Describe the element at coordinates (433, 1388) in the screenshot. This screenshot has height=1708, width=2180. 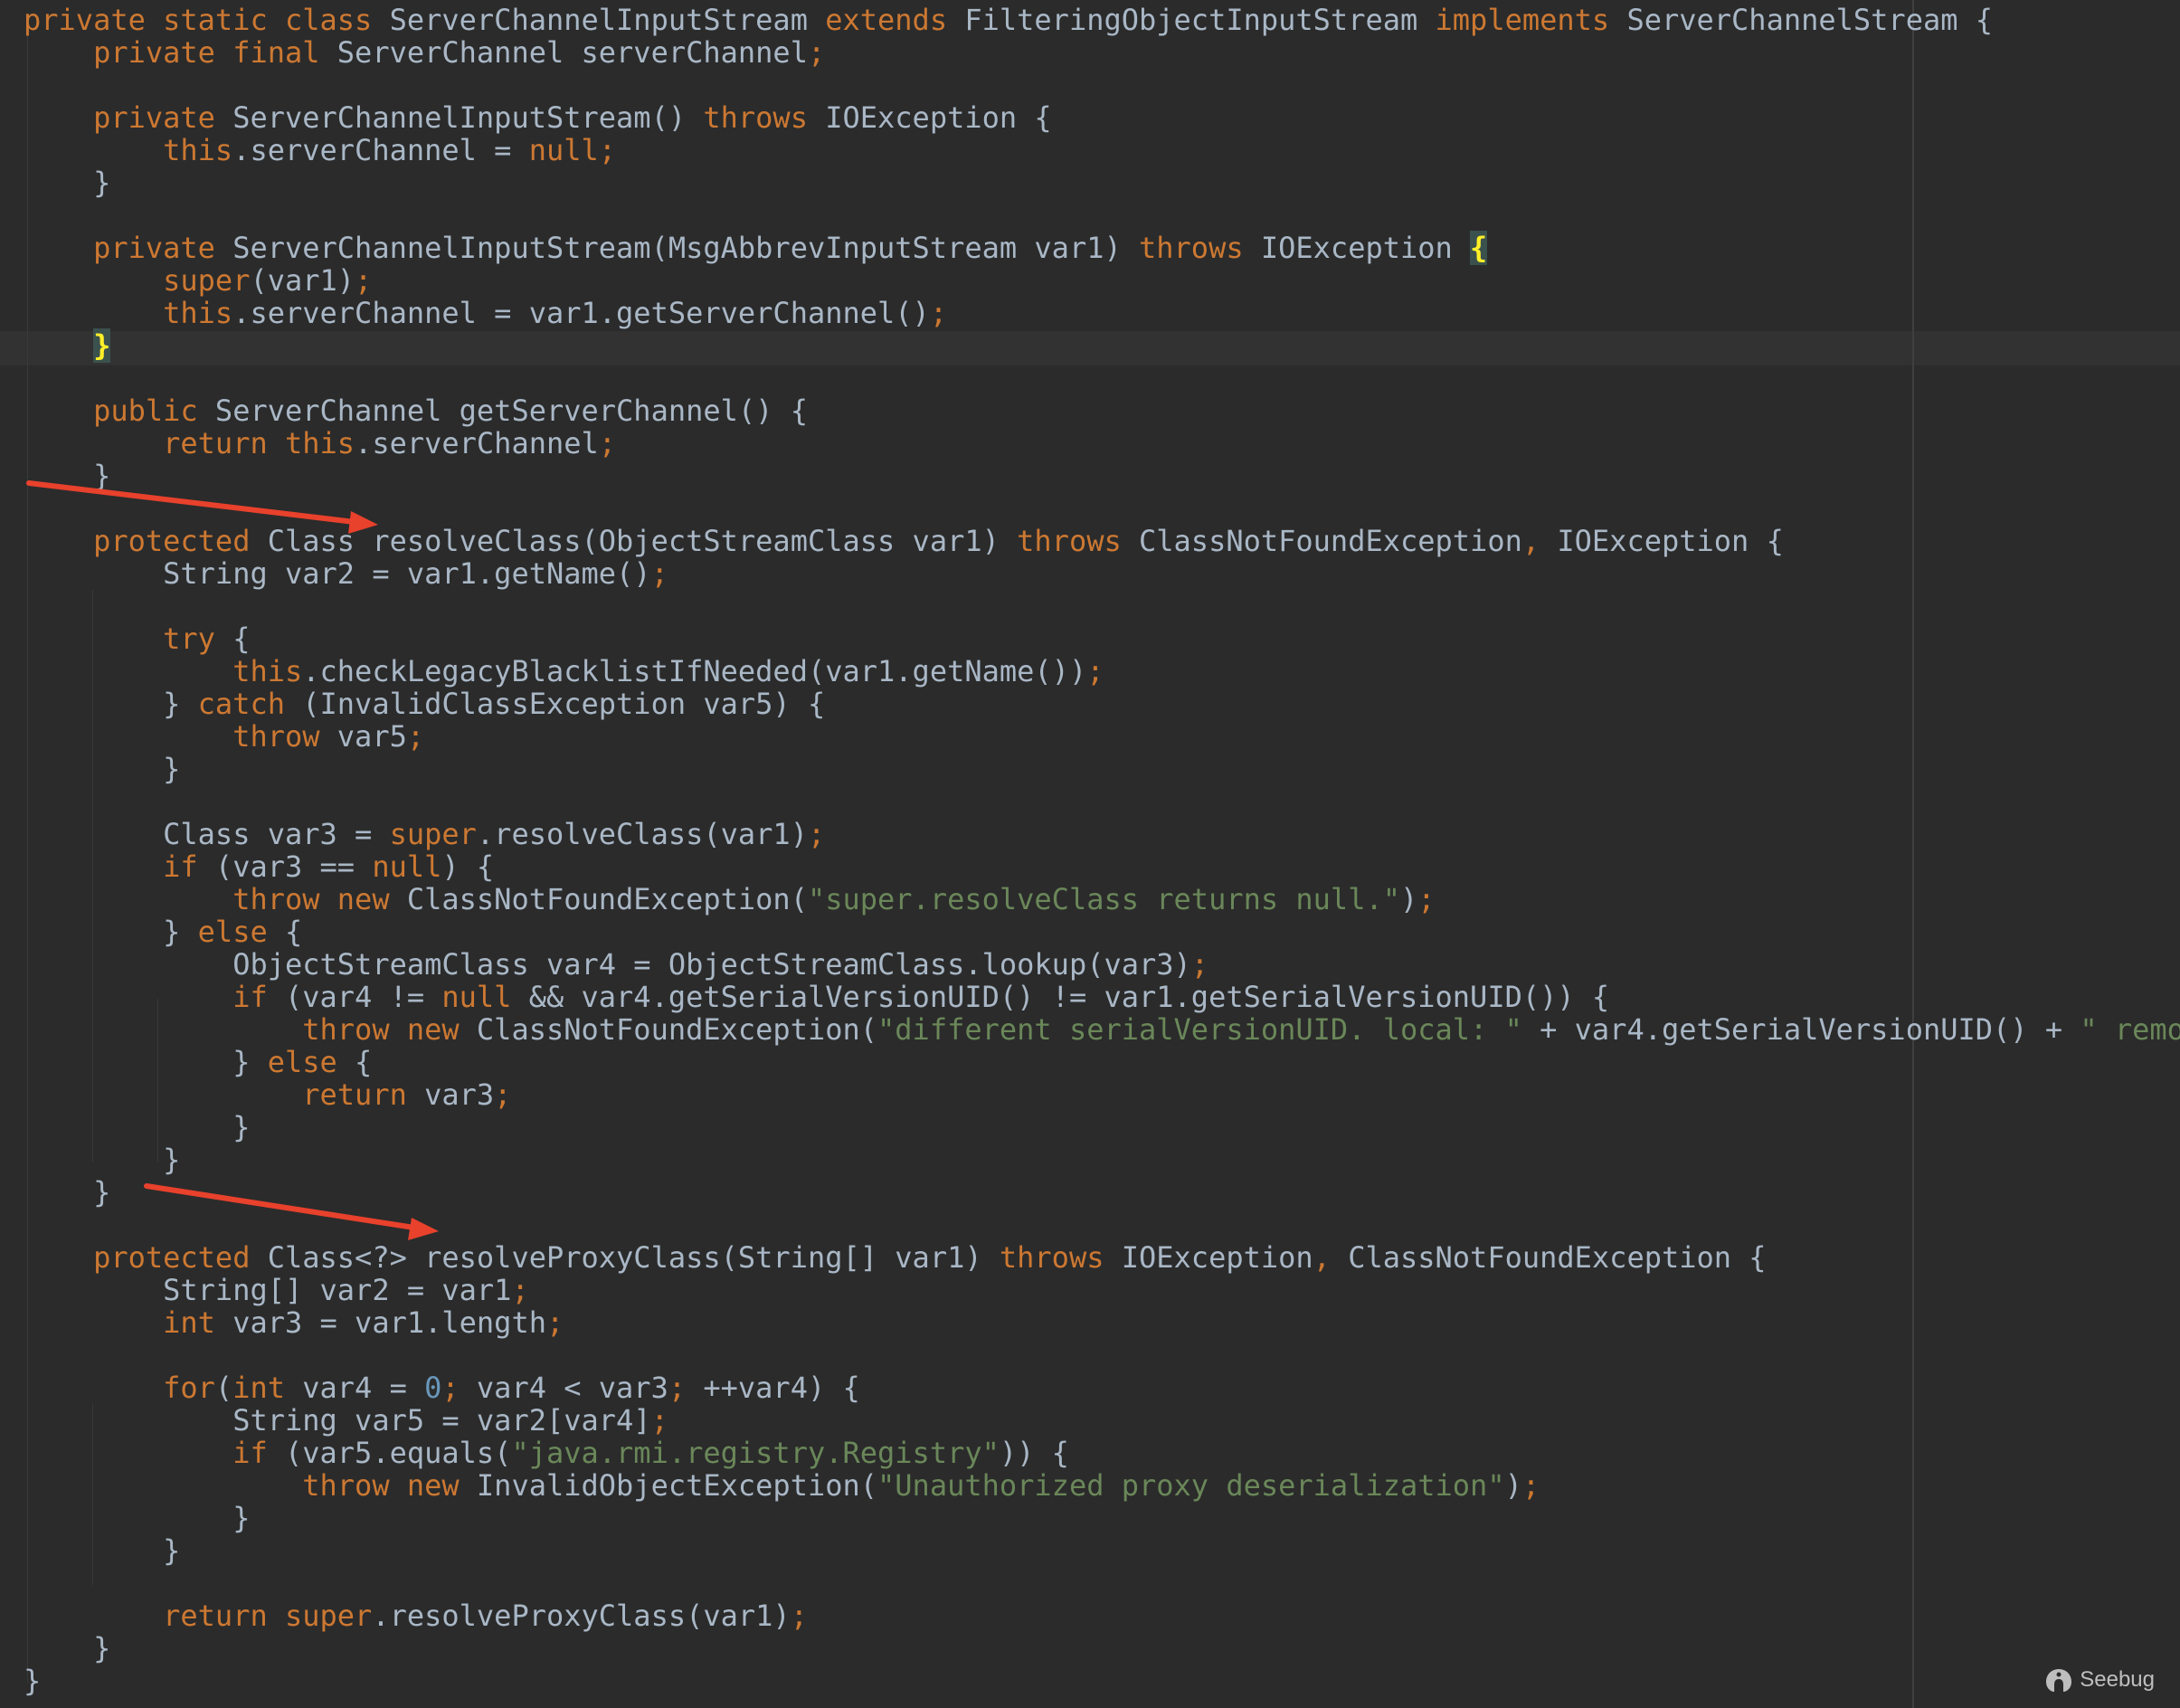
I see `code-token: 0` at that location.